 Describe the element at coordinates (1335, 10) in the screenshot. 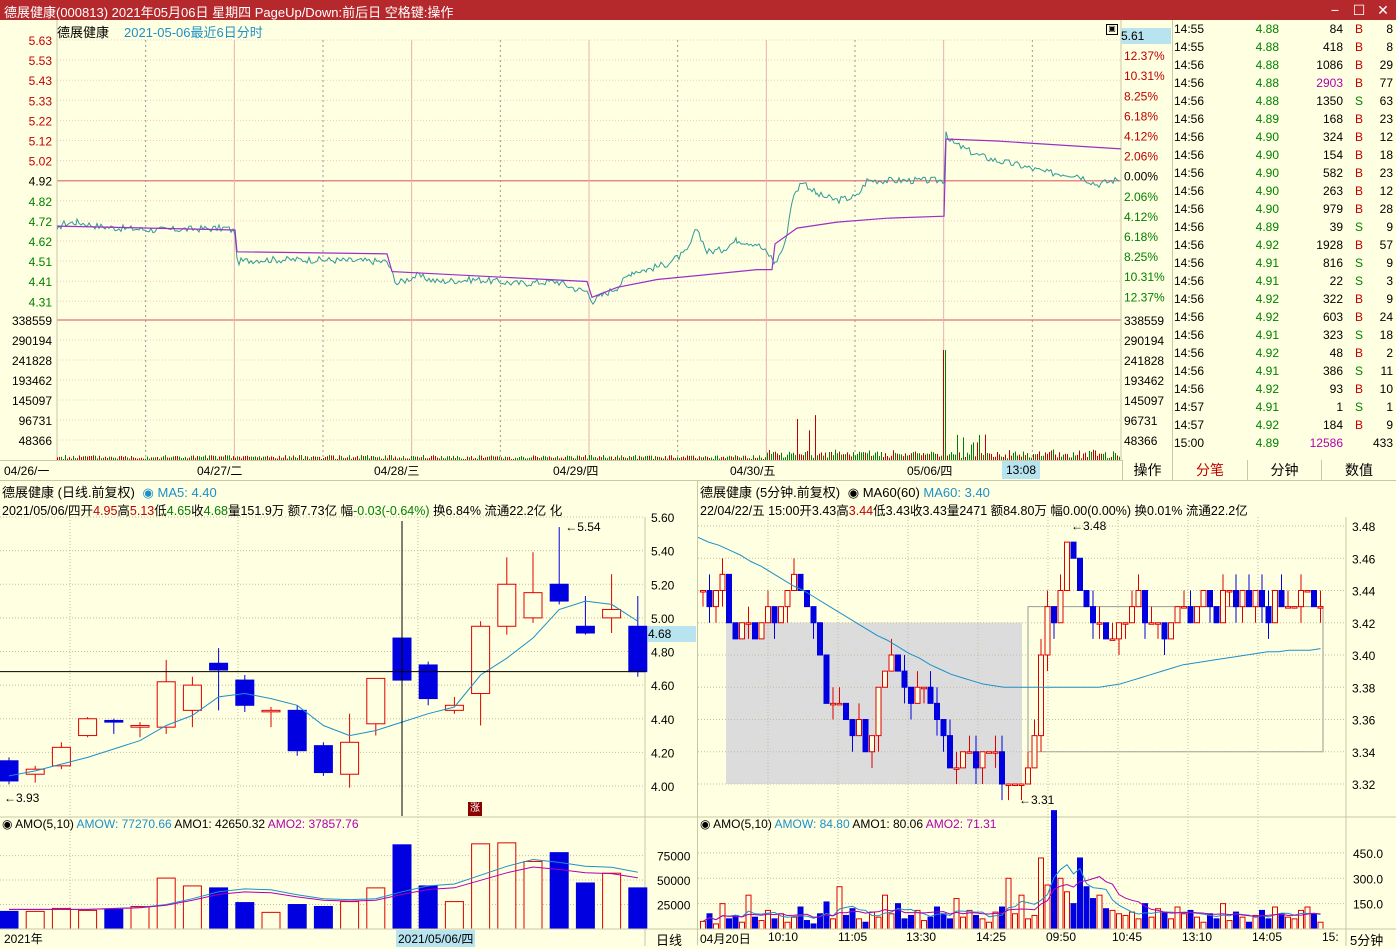

I see `minimize-button: −` at that location.